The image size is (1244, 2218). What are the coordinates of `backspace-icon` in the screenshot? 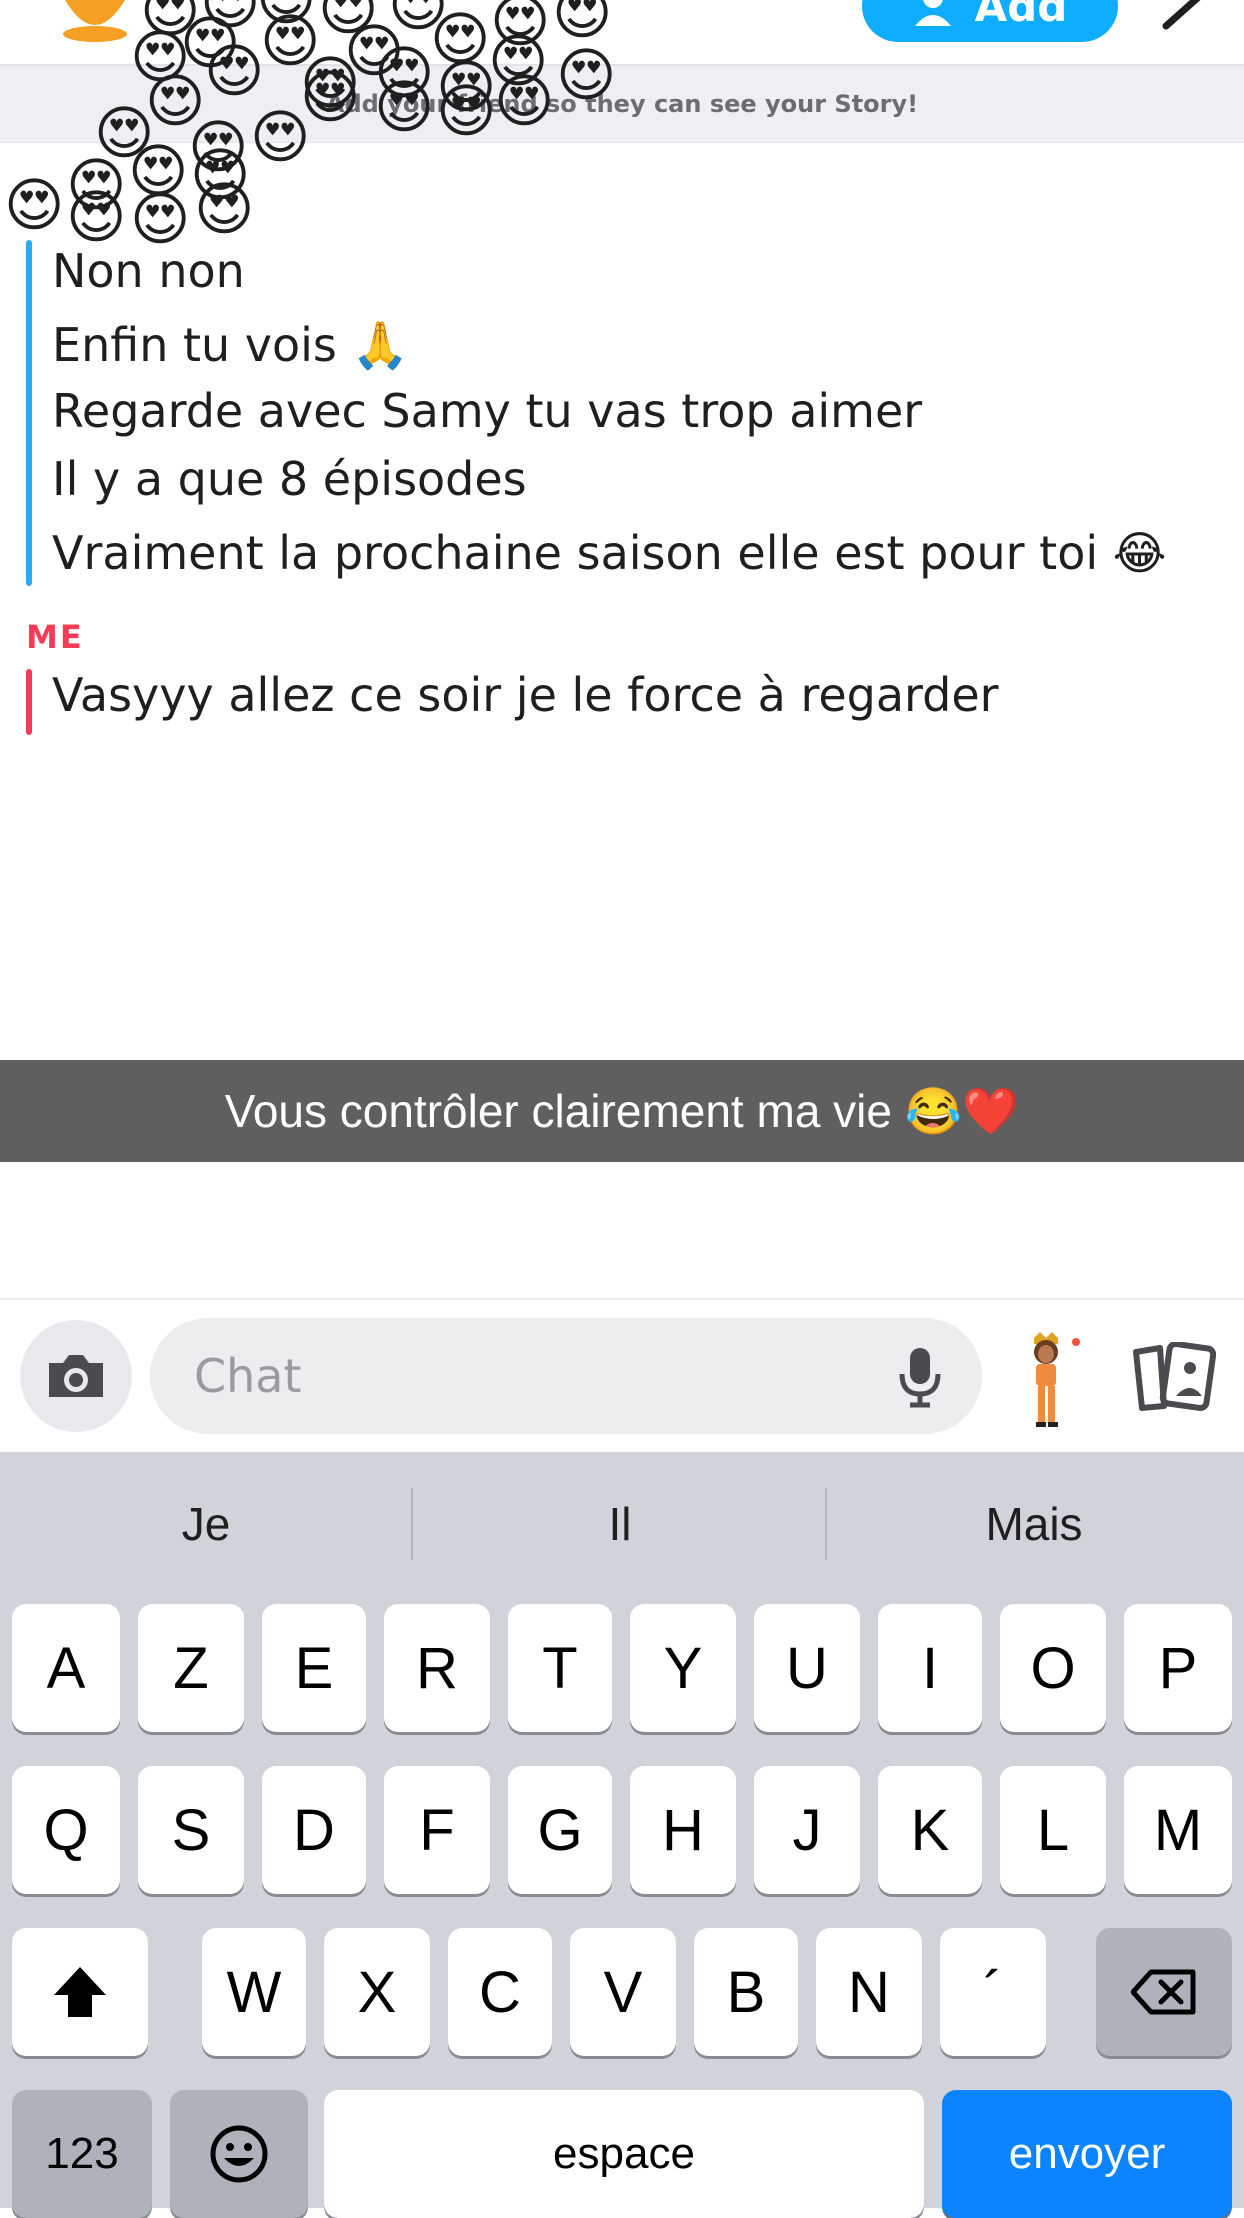 It's located at (1163, 1992).